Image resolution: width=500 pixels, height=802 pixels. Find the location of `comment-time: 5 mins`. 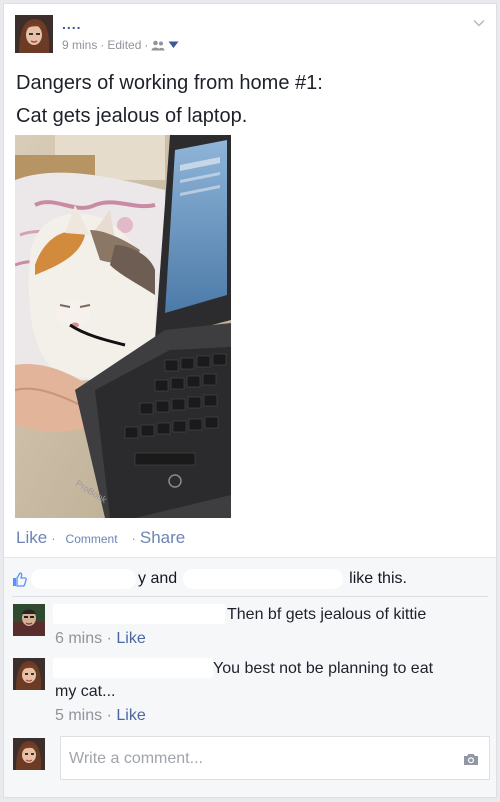

comment-time: 5 mins is located at coordinates (78, 715).